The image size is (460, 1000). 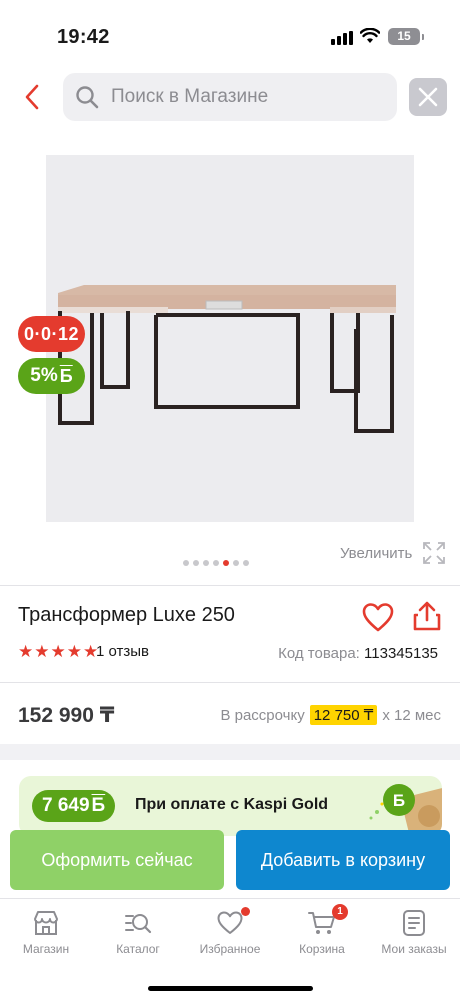 I want to click on promo-amount-value: 7 649, so click(x=66, y=805).